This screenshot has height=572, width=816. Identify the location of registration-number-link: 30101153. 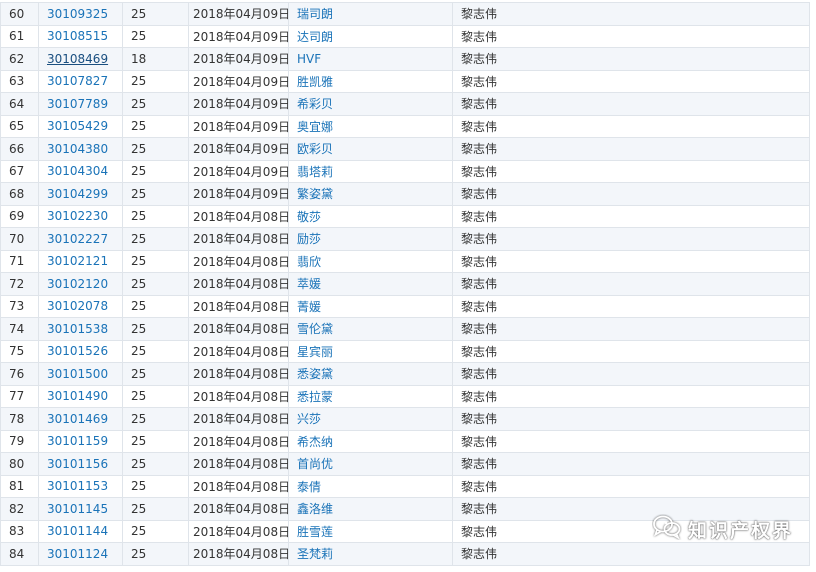
(80, 486).